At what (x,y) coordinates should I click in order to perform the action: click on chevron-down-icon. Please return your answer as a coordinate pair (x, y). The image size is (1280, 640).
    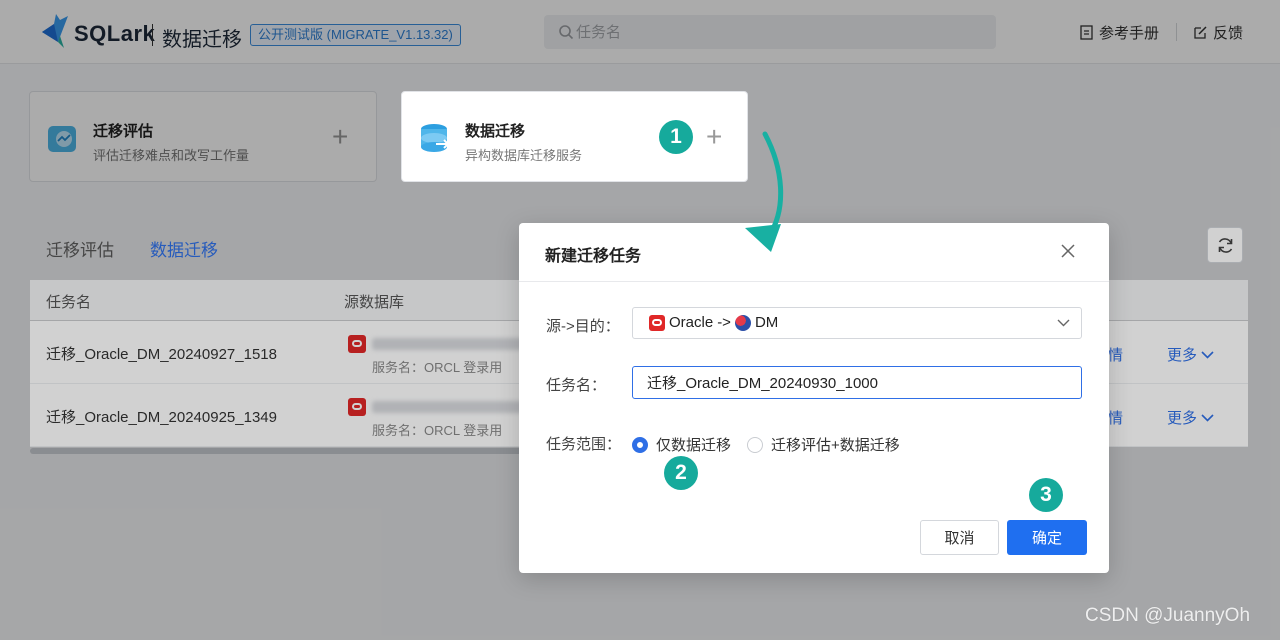
    Looking at the image, I should click on (1063, 323).